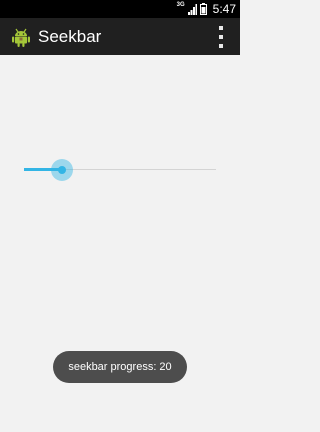 The image size is (320, 432). I want to click on network-type: 3G, so click(180, 5).